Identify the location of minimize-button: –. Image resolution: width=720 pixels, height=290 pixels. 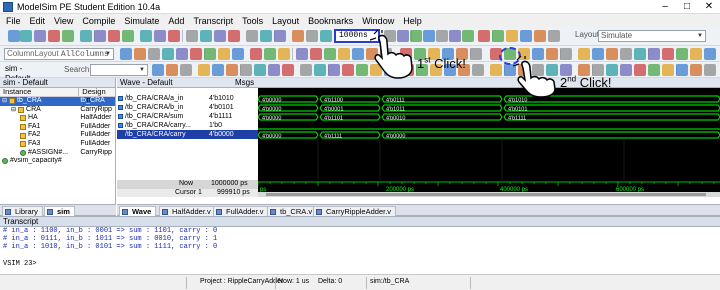
(665, 7).